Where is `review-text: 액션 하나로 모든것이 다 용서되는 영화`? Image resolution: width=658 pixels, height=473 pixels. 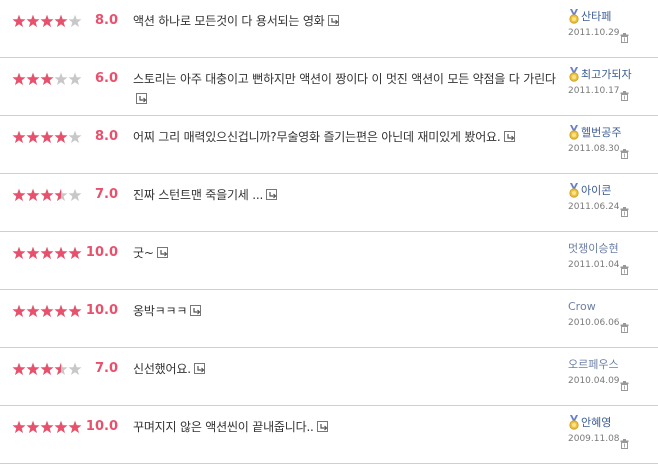
review-text: 액션 하나로 모든것이 다 용서되는 영화 is located at coordinates (229, 21).